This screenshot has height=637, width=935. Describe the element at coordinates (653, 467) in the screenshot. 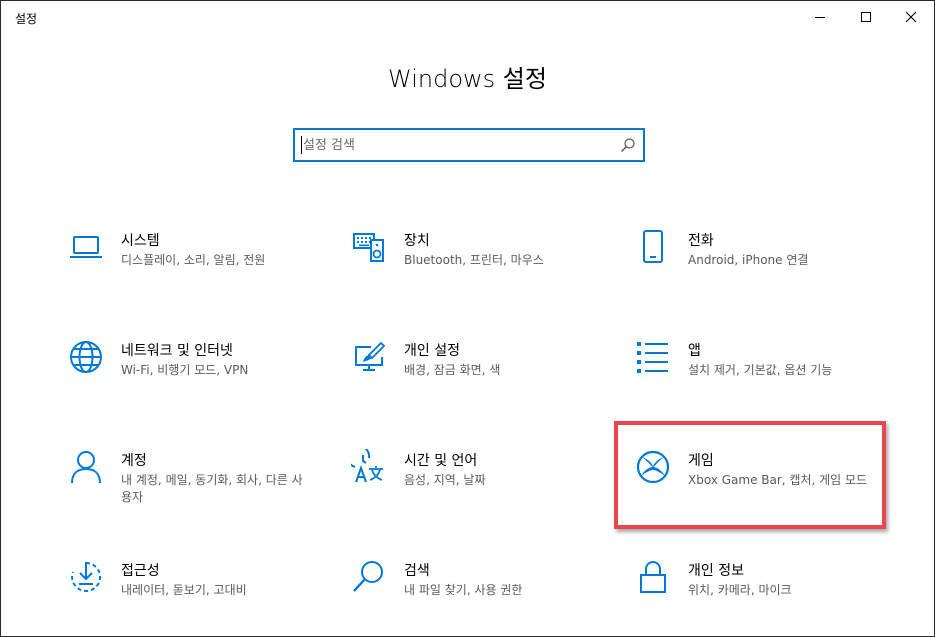

I see `xbox-icon` at that location.